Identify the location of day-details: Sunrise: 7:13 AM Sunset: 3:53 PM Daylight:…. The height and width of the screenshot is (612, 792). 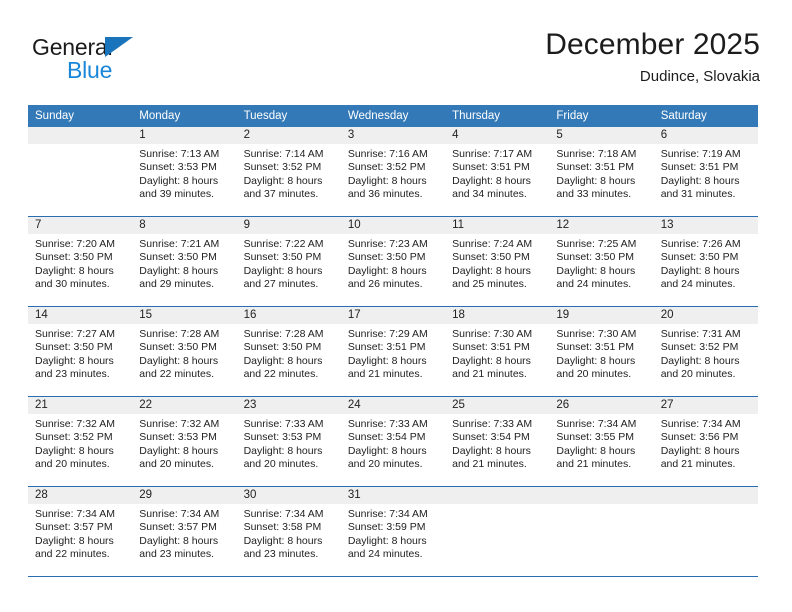
(184, 173).